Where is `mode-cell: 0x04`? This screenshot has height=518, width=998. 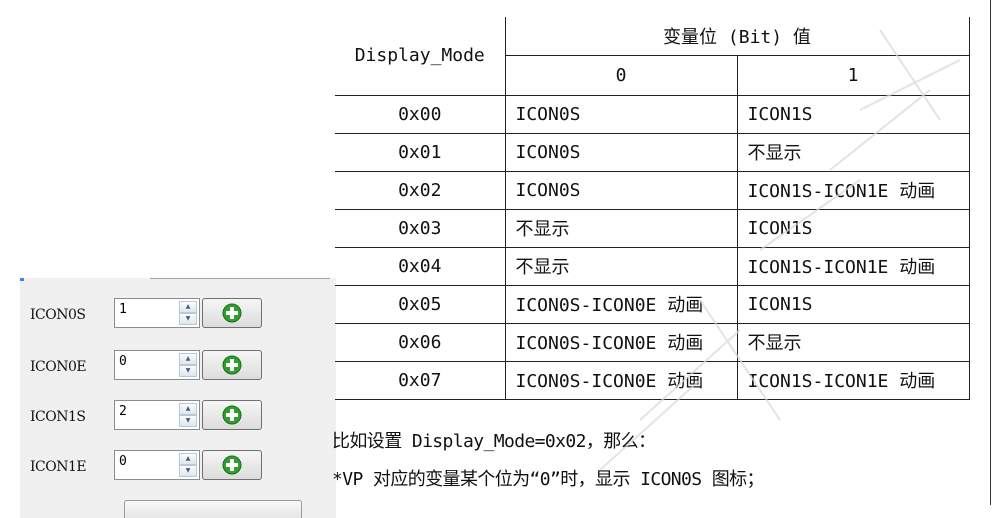 mode-cell: 0x04 is located at coordinates (420, 266).